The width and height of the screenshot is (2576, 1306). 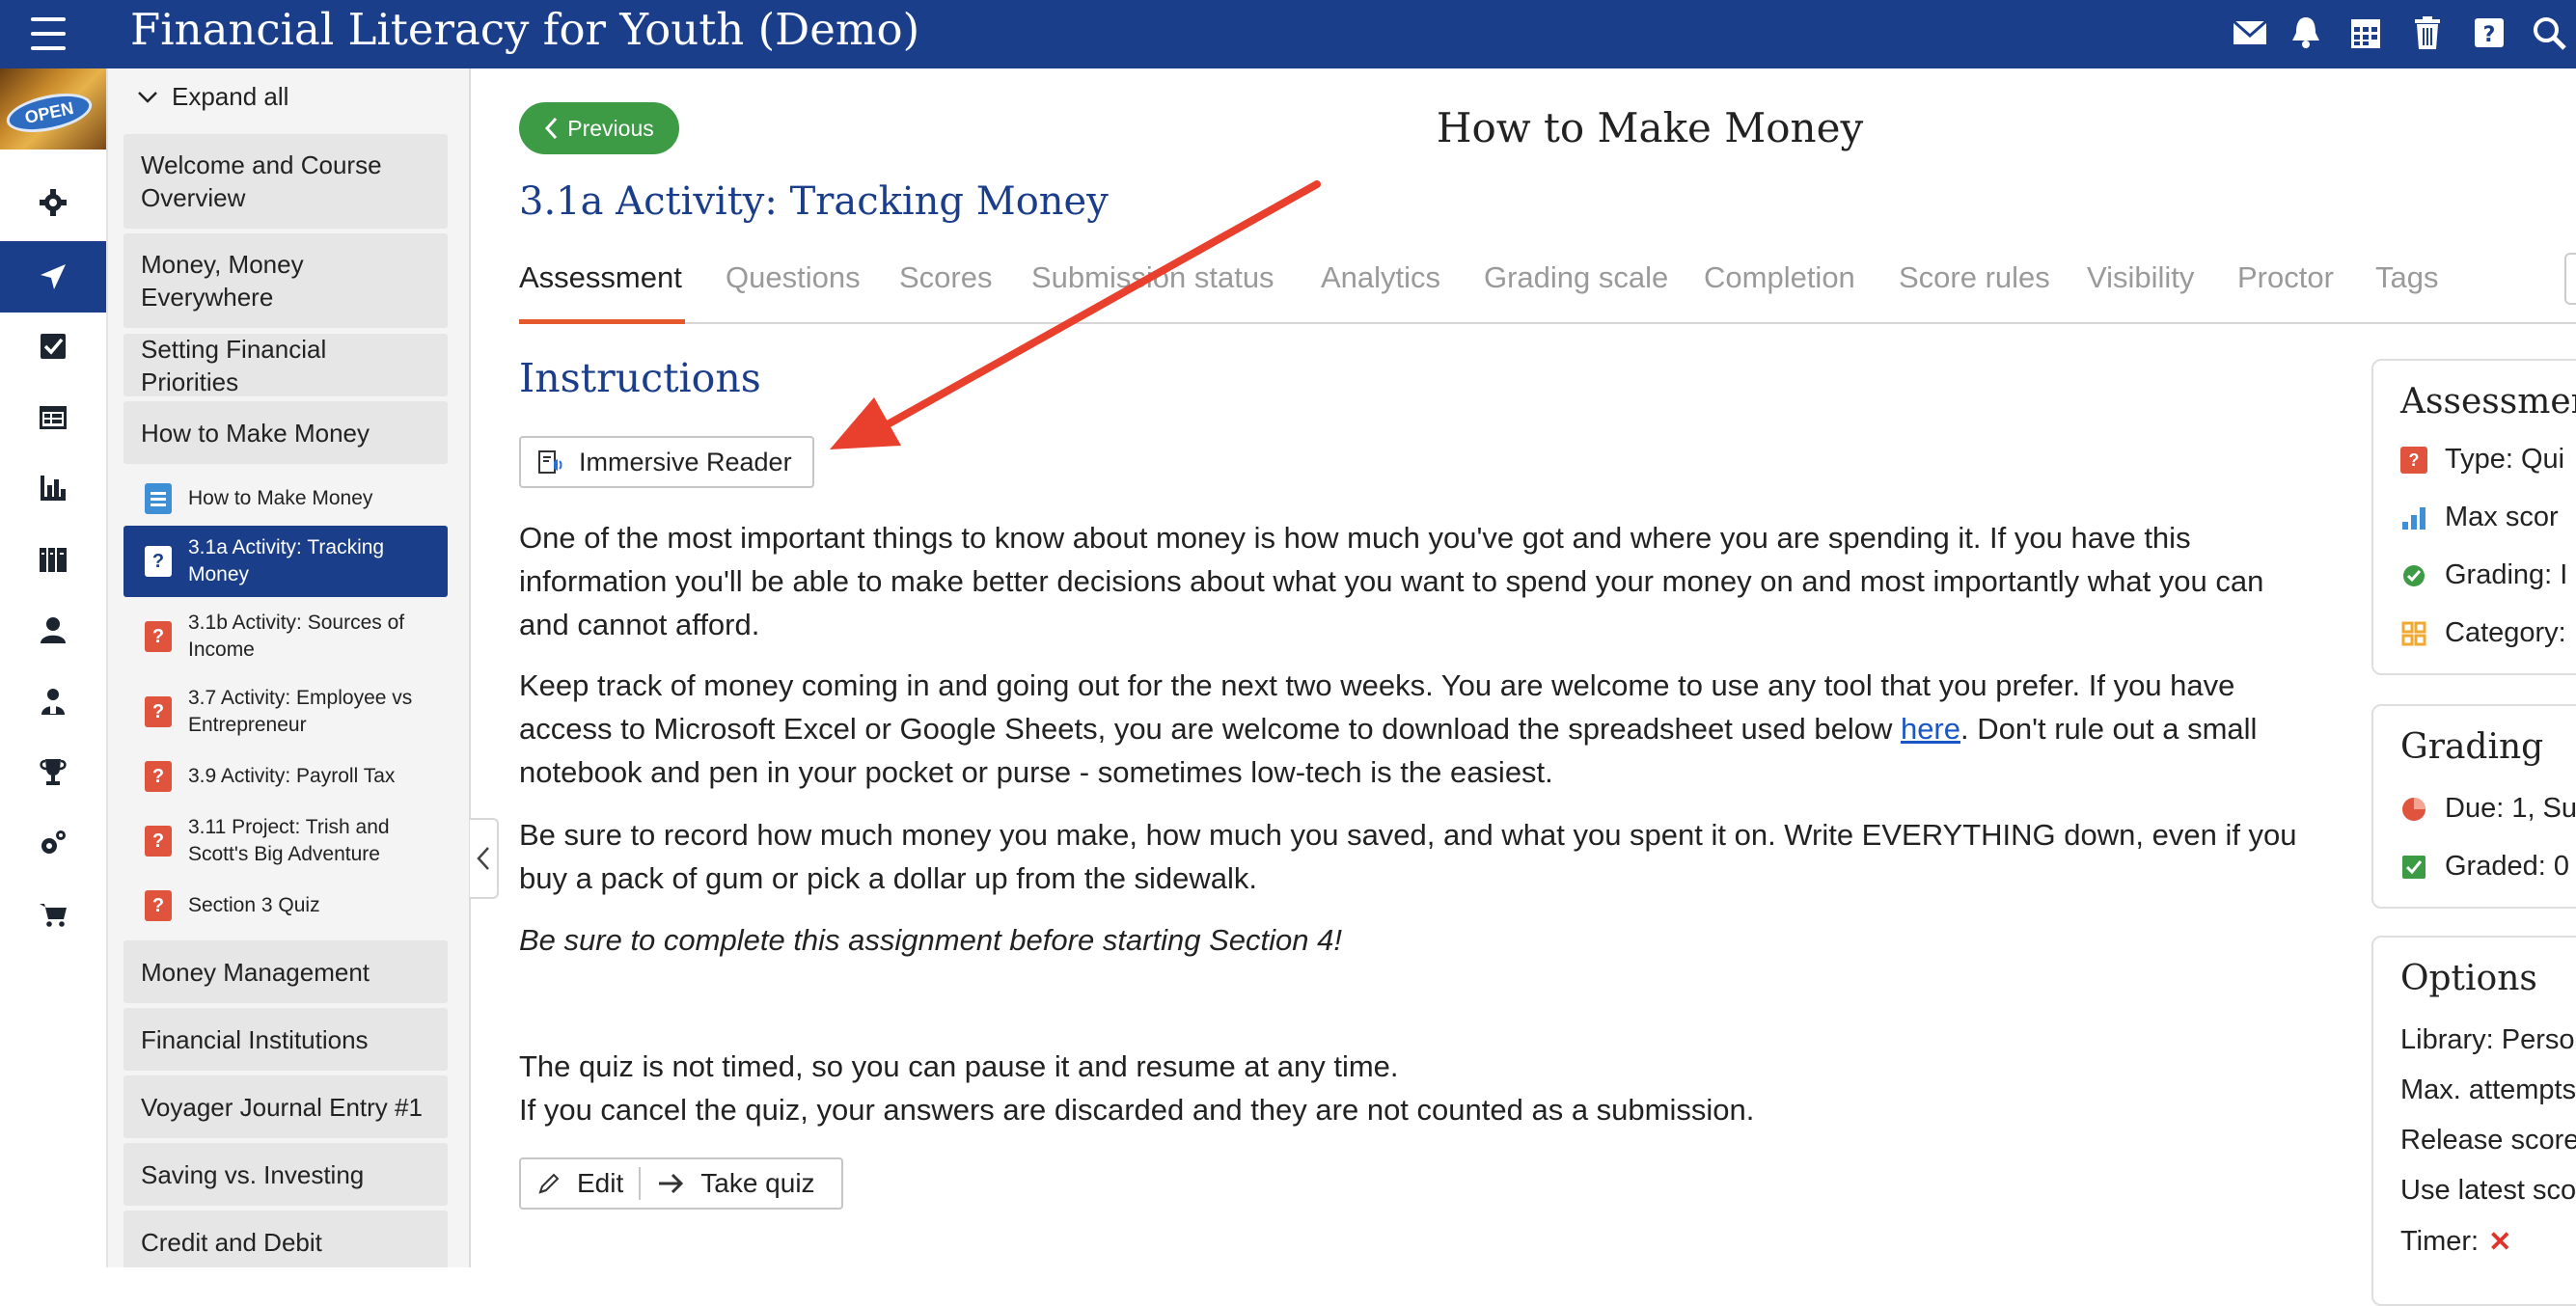 I want to click on graded-row: Graded: 0, so click(x=2485, y=867).